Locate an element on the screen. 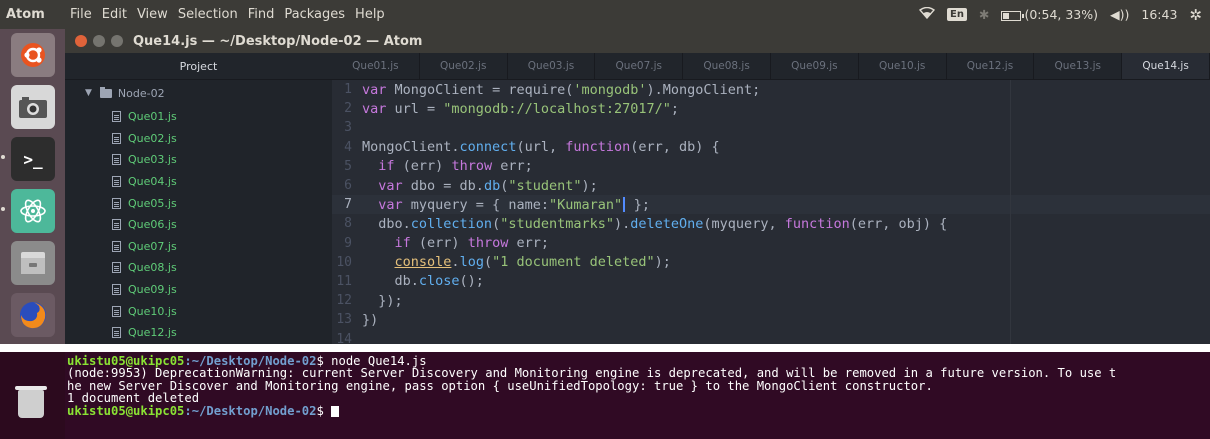  tree-file-label: Que09.js is located at coordinates (152, 290).